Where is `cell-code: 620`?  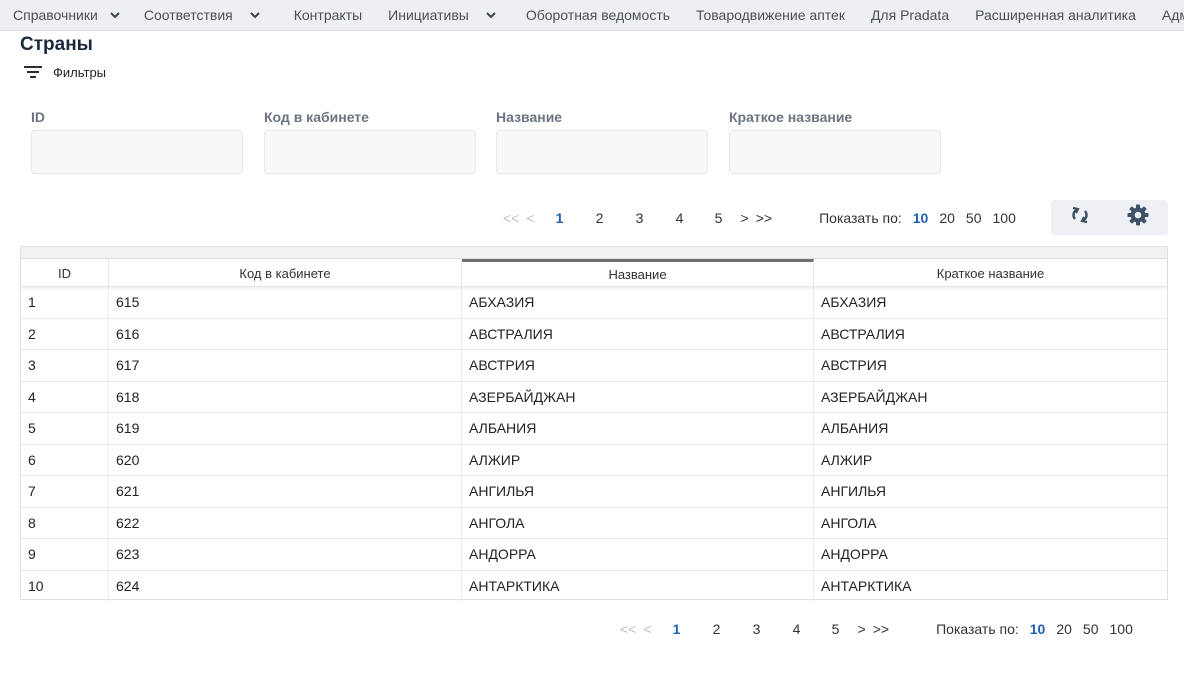 cell-code: 620 is located at coordinates (285, 459).